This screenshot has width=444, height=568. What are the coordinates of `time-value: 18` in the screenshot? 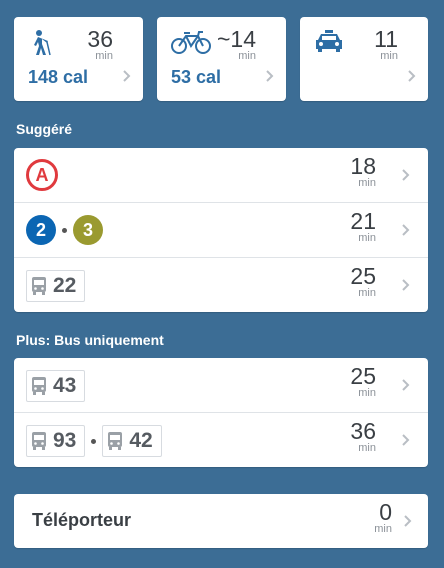 It's located at (363, 166).